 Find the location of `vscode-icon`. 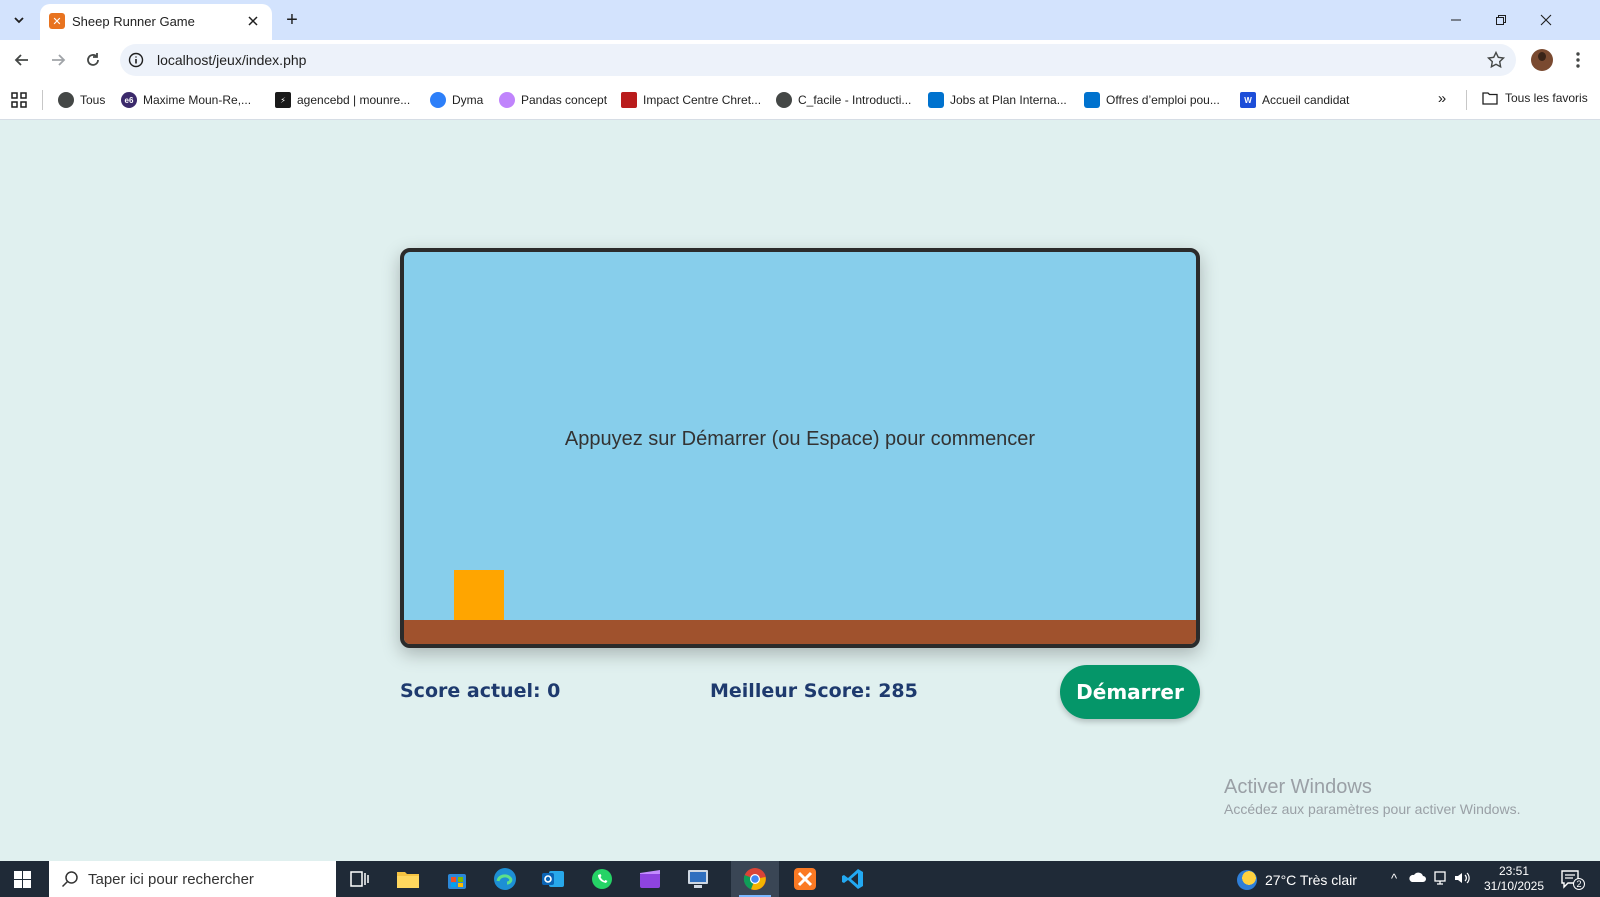

vscode-icon is located at coordinates (853, 879).